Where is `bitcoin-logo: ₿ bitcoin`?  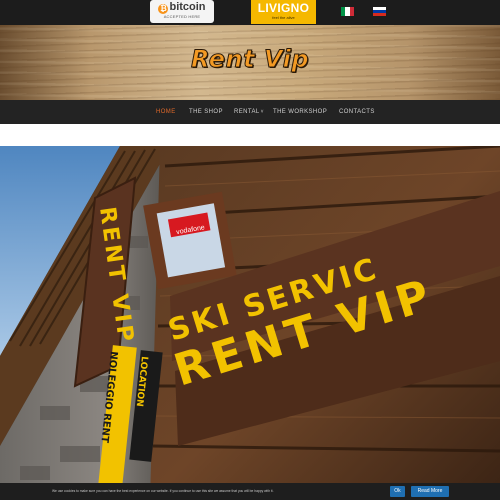 bitcoin-logo: ₿ bitcoin is located at coordinates (182, 7).